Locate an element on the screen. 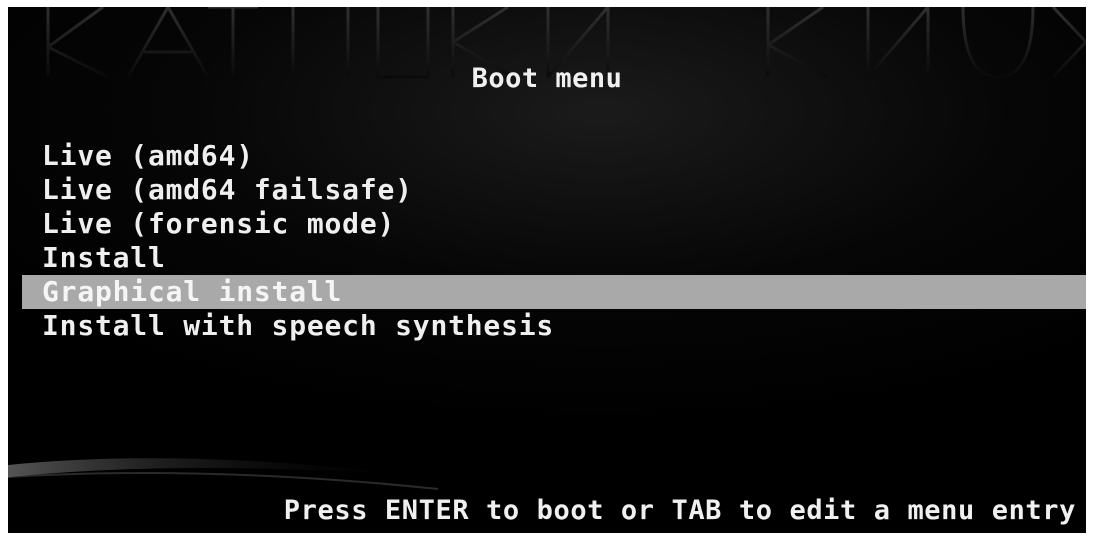 Image resolution: width=1094 pixels, height=541 pixels. menu-item-live-amd64: Live (amd64) is located at coordinates (547, 156).